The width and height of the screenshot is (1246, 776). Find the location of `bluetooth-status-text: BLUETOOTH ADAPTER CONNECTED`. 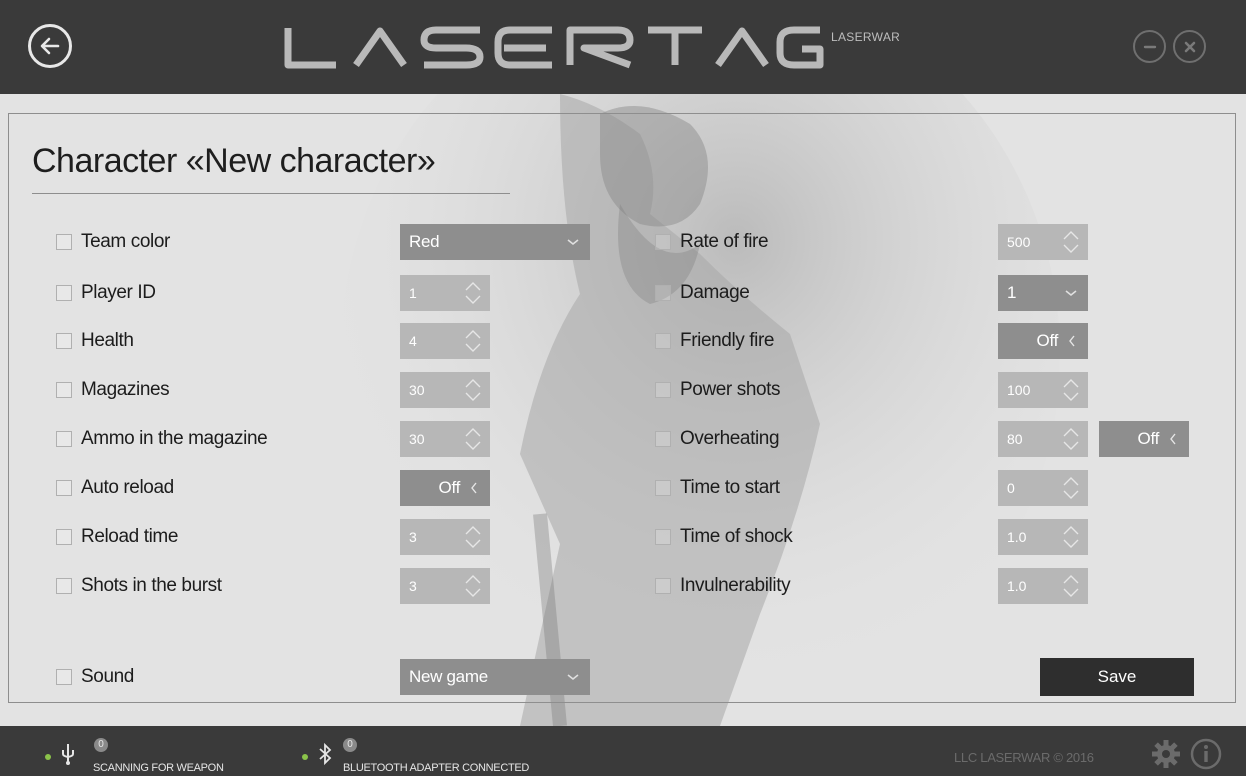

bluetooth-status-text: BLUETOOTH ADAPTER CONNECTED is located at coordinates (436, 768).